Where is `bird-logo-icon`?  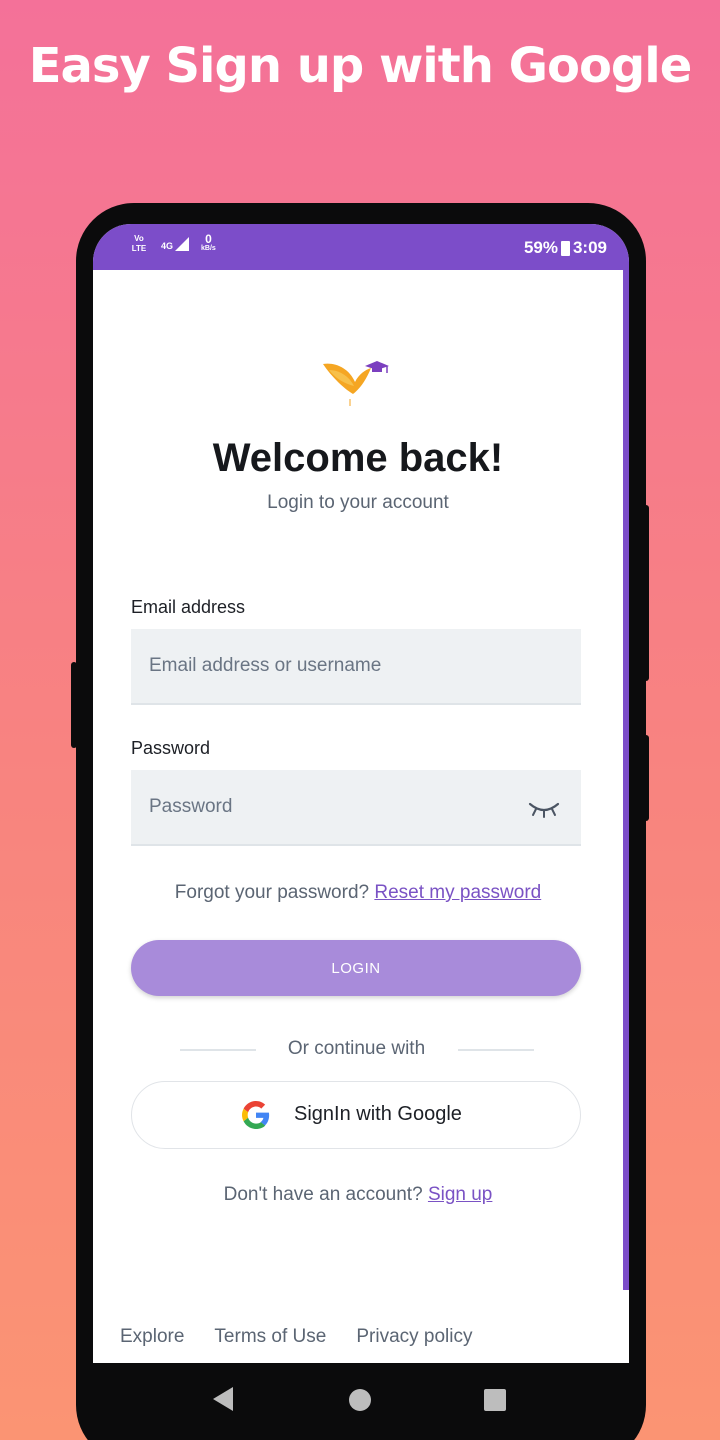 bird-logo-icon is located at coordinates (356, 383).